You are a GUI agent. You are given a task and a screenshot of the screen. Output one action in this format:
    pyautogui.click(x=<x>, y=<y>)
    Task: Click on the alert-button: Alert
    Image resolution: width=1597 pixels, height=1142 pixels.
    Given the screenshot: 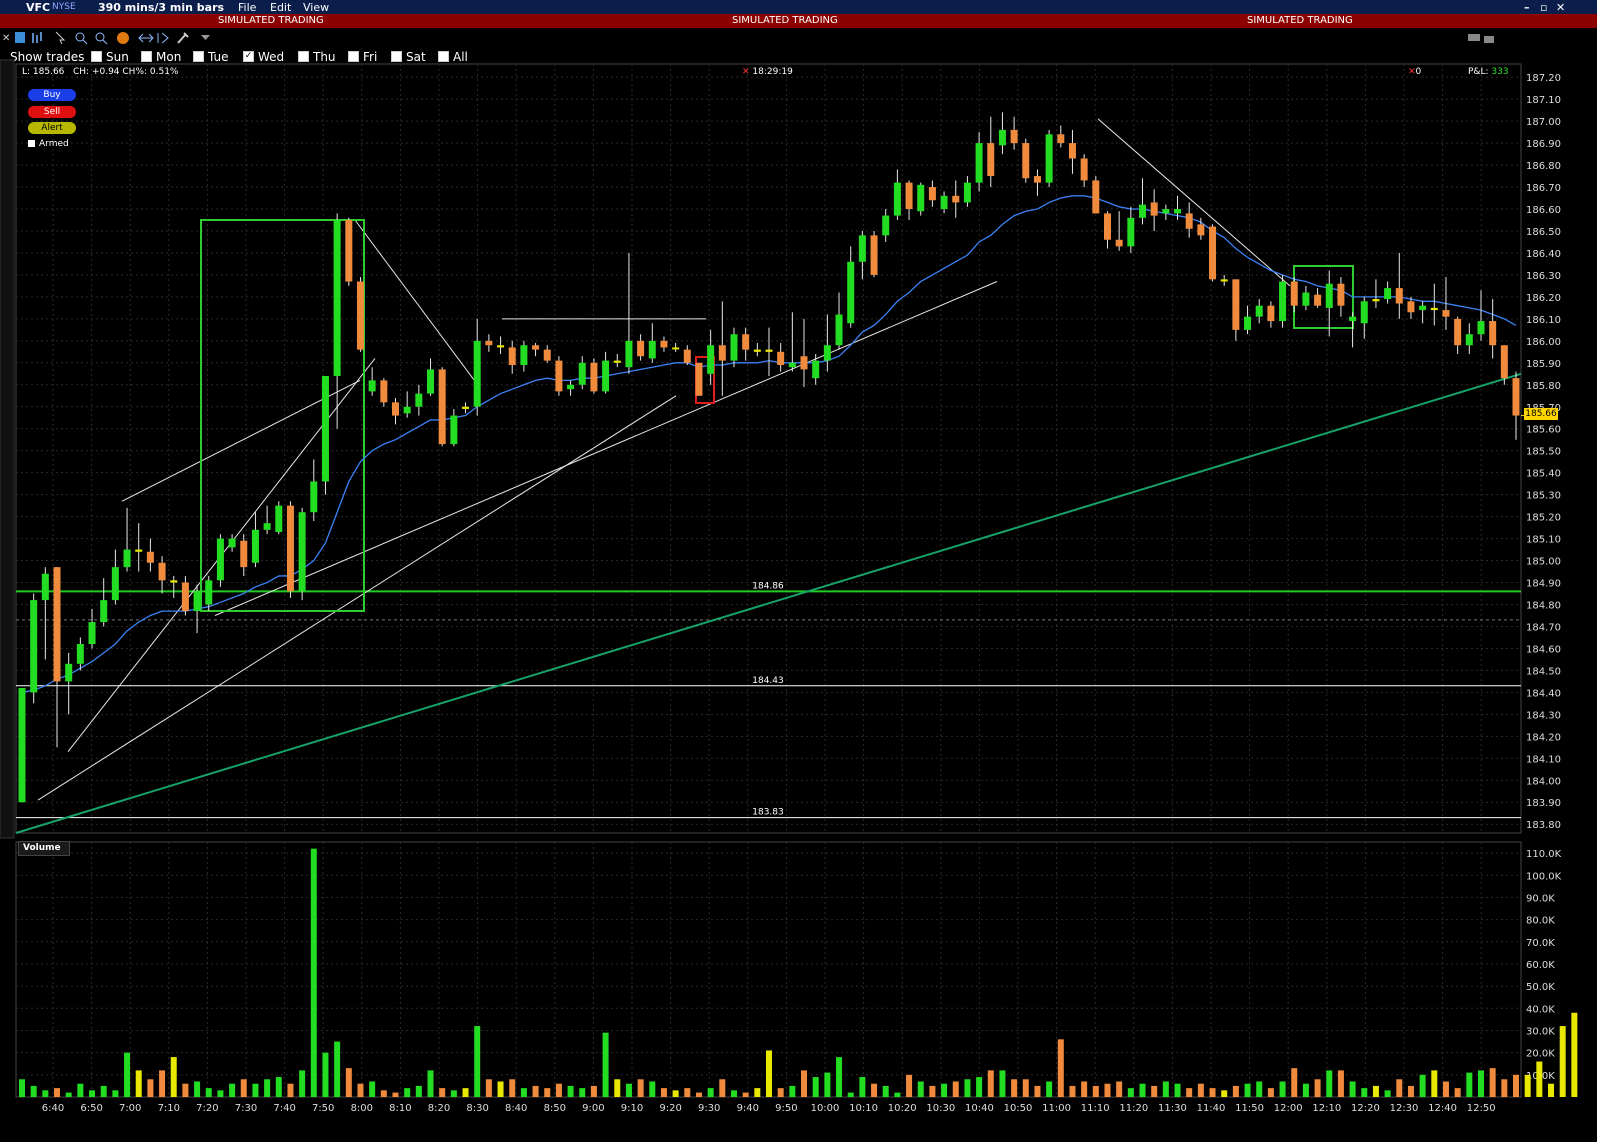 What is the action you would take?
    pyautogui.click(x=52, y=128)
    